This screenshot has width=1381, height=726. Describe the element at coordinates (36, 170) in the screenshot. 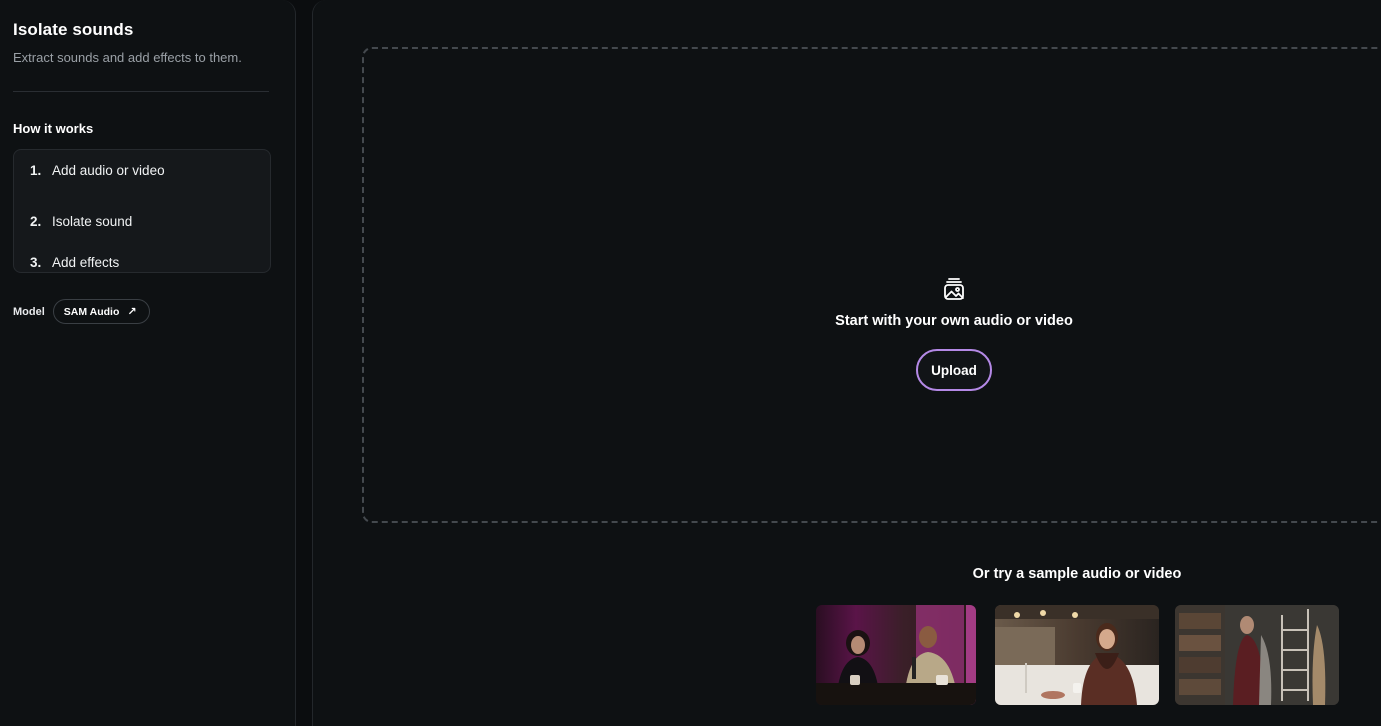

I see `step-number: 1.` at that location.